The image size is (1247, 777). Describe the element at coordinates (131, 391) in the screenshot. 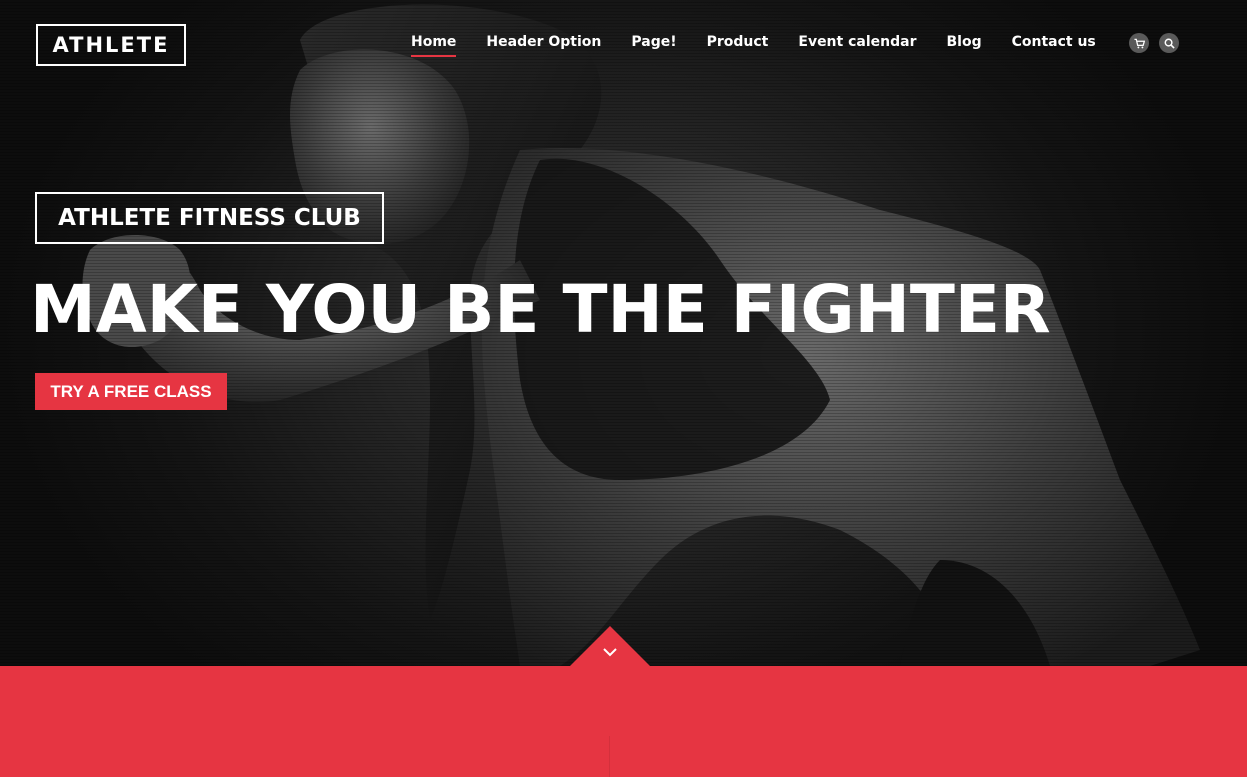

I see `try-free-class-button: TRY A FREE CLASS` at that location.